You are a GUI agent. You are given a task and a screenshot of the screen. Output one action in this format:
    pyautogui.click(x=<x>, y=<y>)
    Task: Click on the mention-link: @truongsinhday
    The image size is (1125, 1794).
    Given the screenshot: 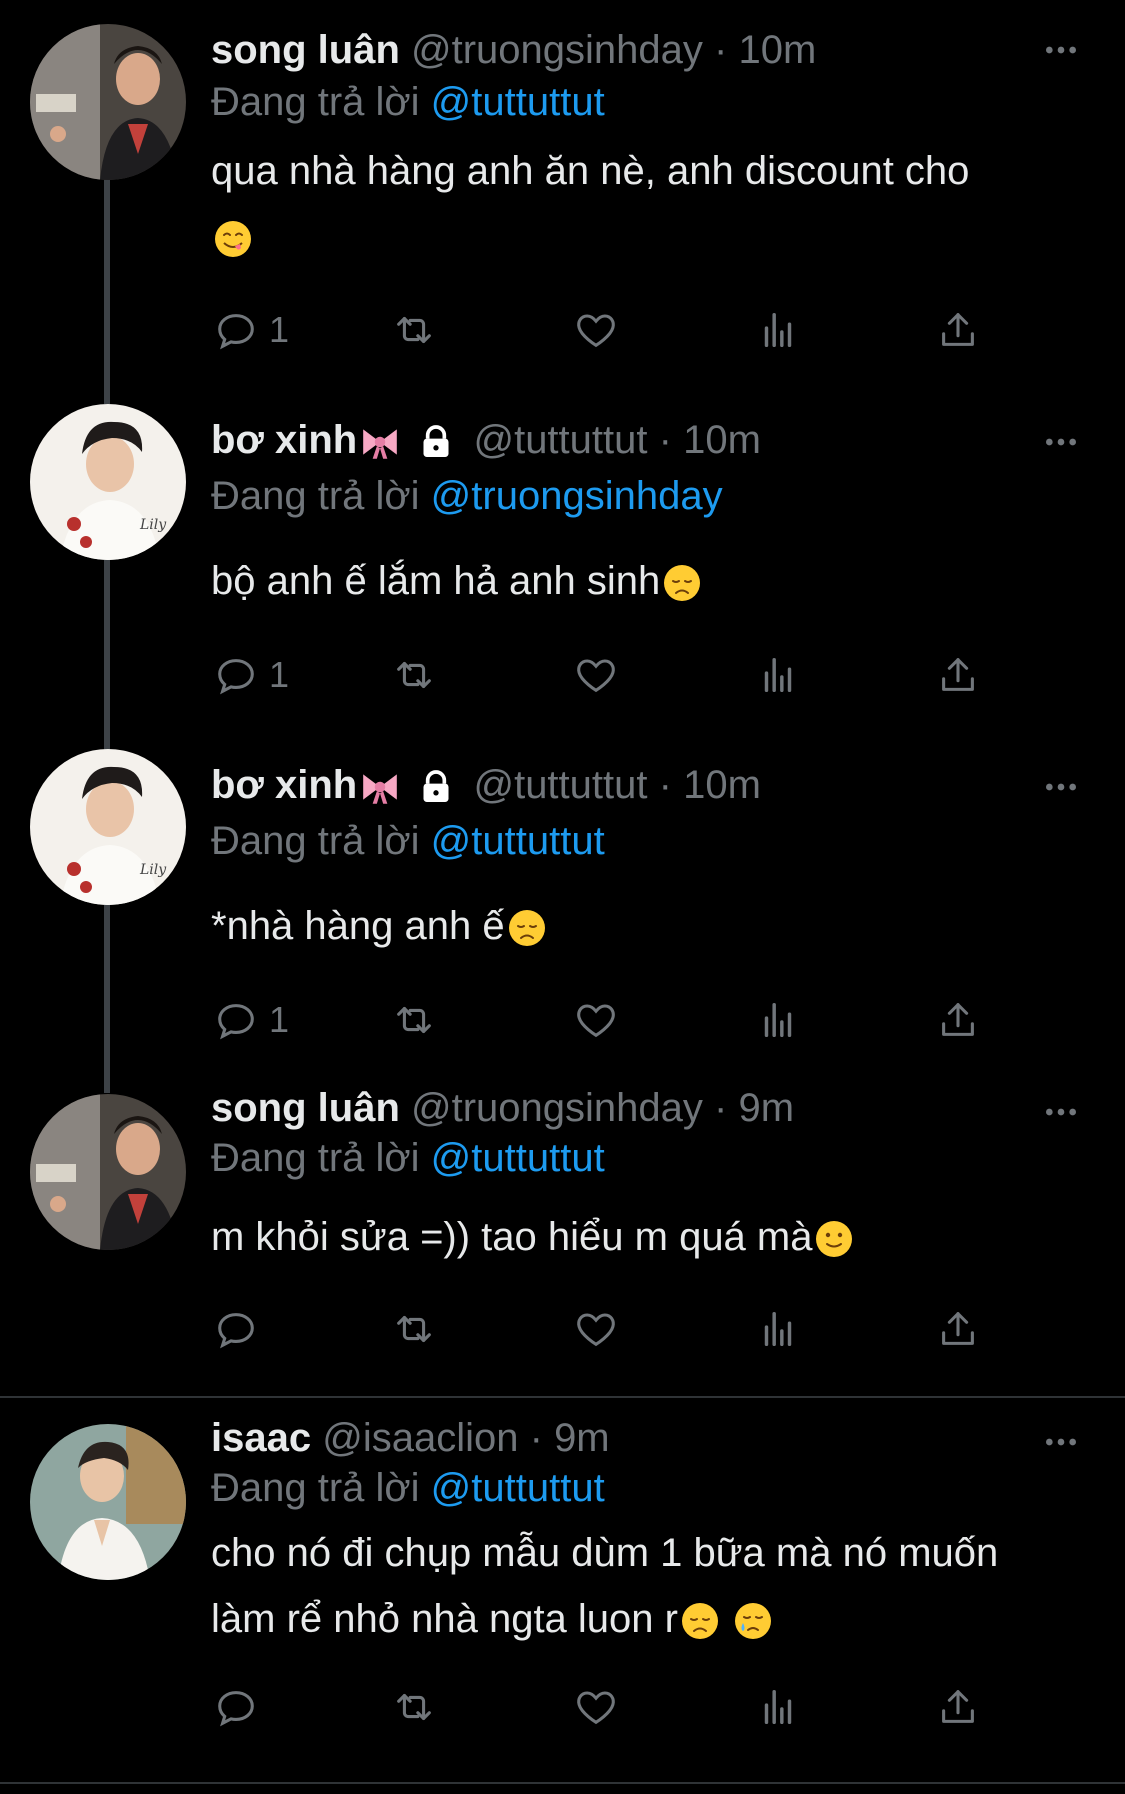 What is the action you would take?
    pyautogui.click(x=577, y=496)
    